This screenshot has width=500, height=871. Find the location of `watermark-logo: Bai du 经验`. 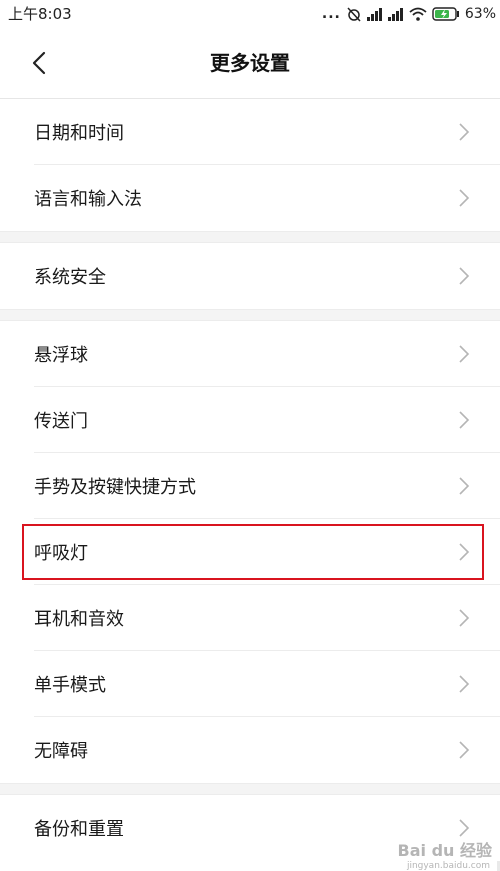

watermark-logo: Bai du 经验 is located at coordinates (444, 850).